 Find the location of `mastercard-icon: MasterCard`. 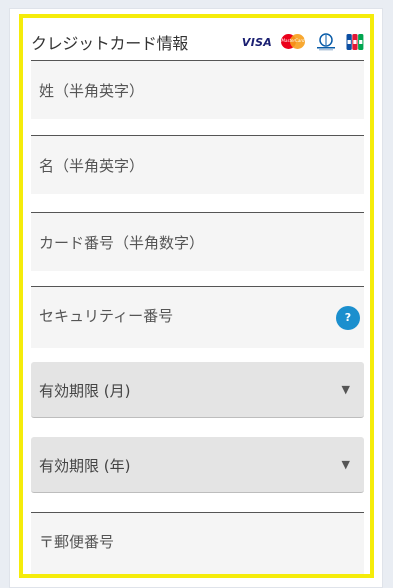

mastercard-icon: MasterCard is located at coordinates (293, 42).